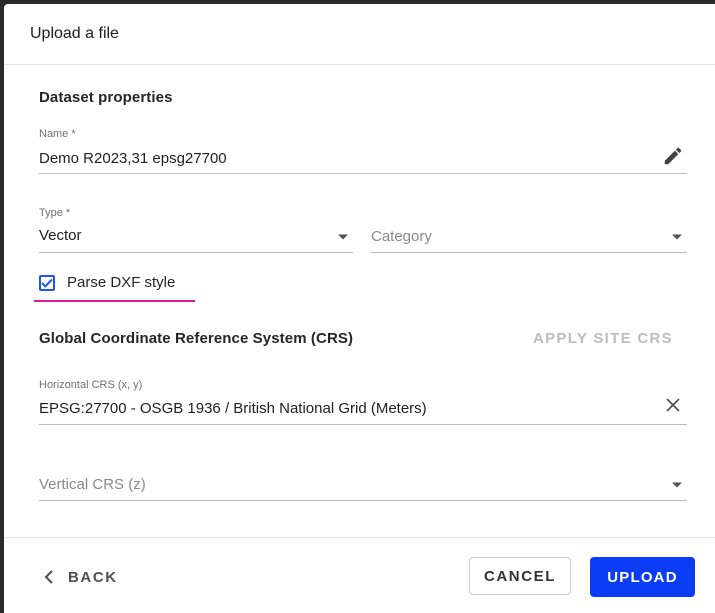  I want to click on back-button: BACK, so click(81, 577).